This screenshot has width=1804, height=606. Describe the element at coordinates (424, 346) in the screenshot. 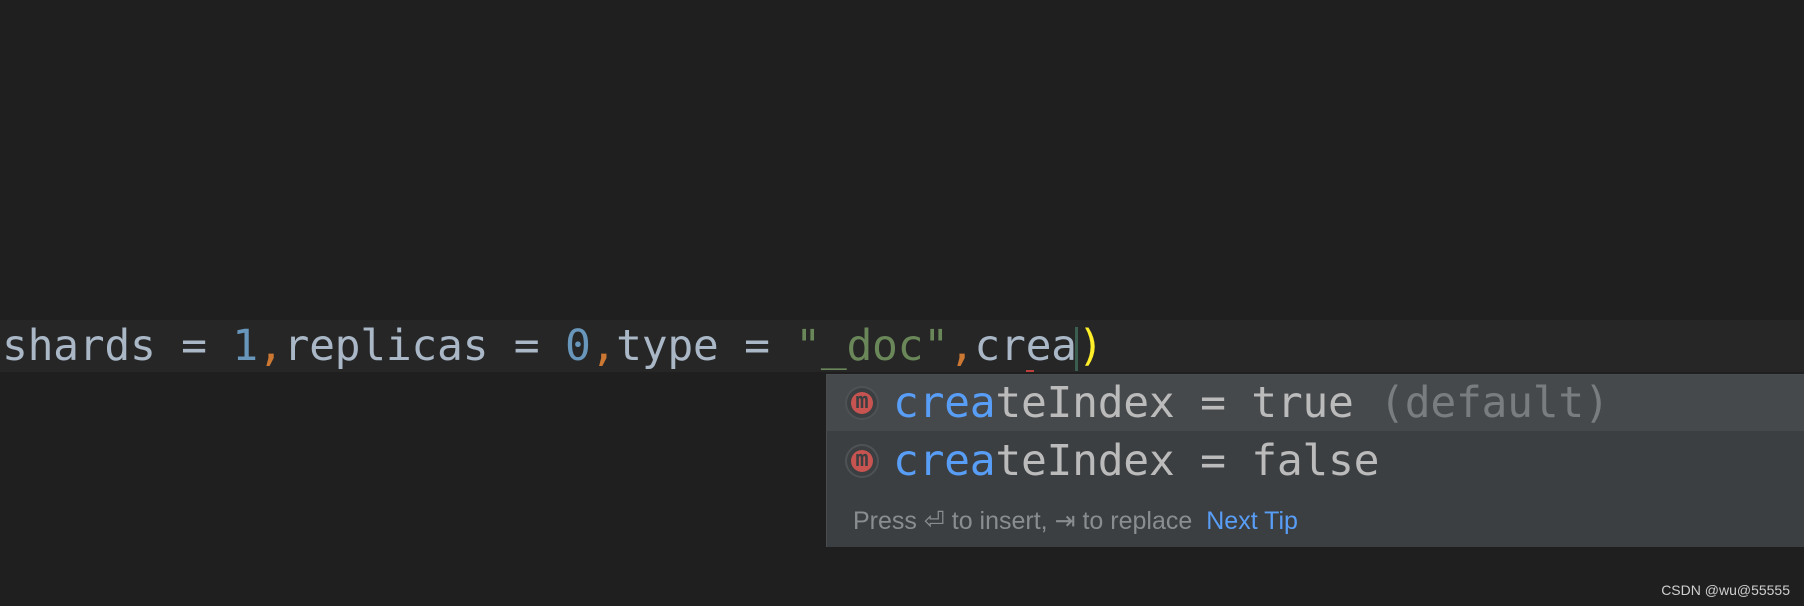

I see `code-token: replicas =` at that location.